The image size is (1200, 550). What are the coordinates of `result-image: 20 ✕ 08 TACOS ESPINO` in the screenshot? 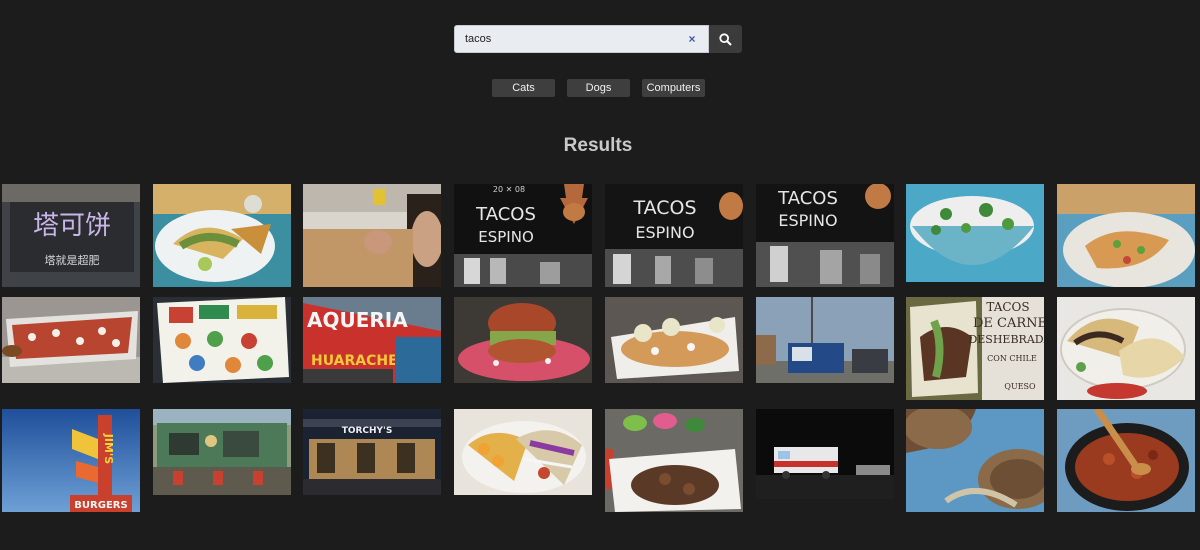 It's located at (523, 235).